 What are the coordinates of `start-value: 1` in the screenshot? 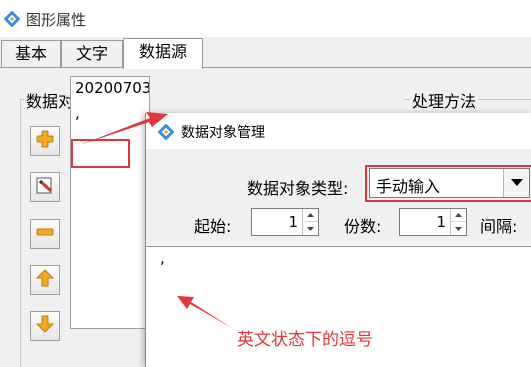 It's located at (293, 222).